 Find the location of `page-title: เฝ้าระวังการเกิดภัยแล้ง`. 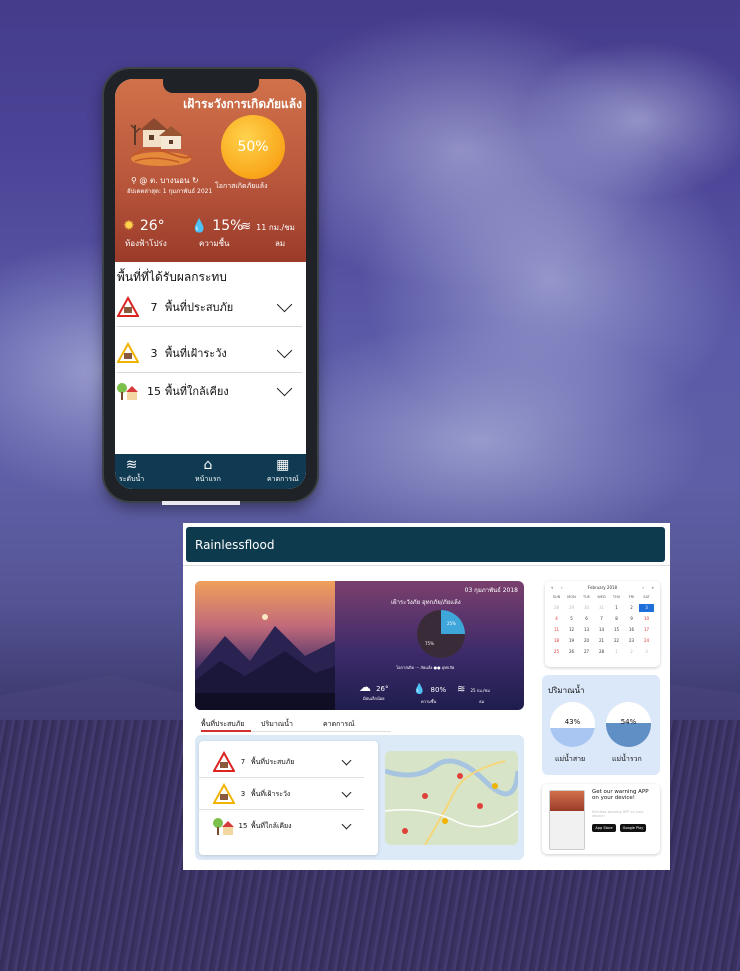

page-title: เฝ้าระวังการเกิดภัยแล้ง is located at coordinates (242, 104).